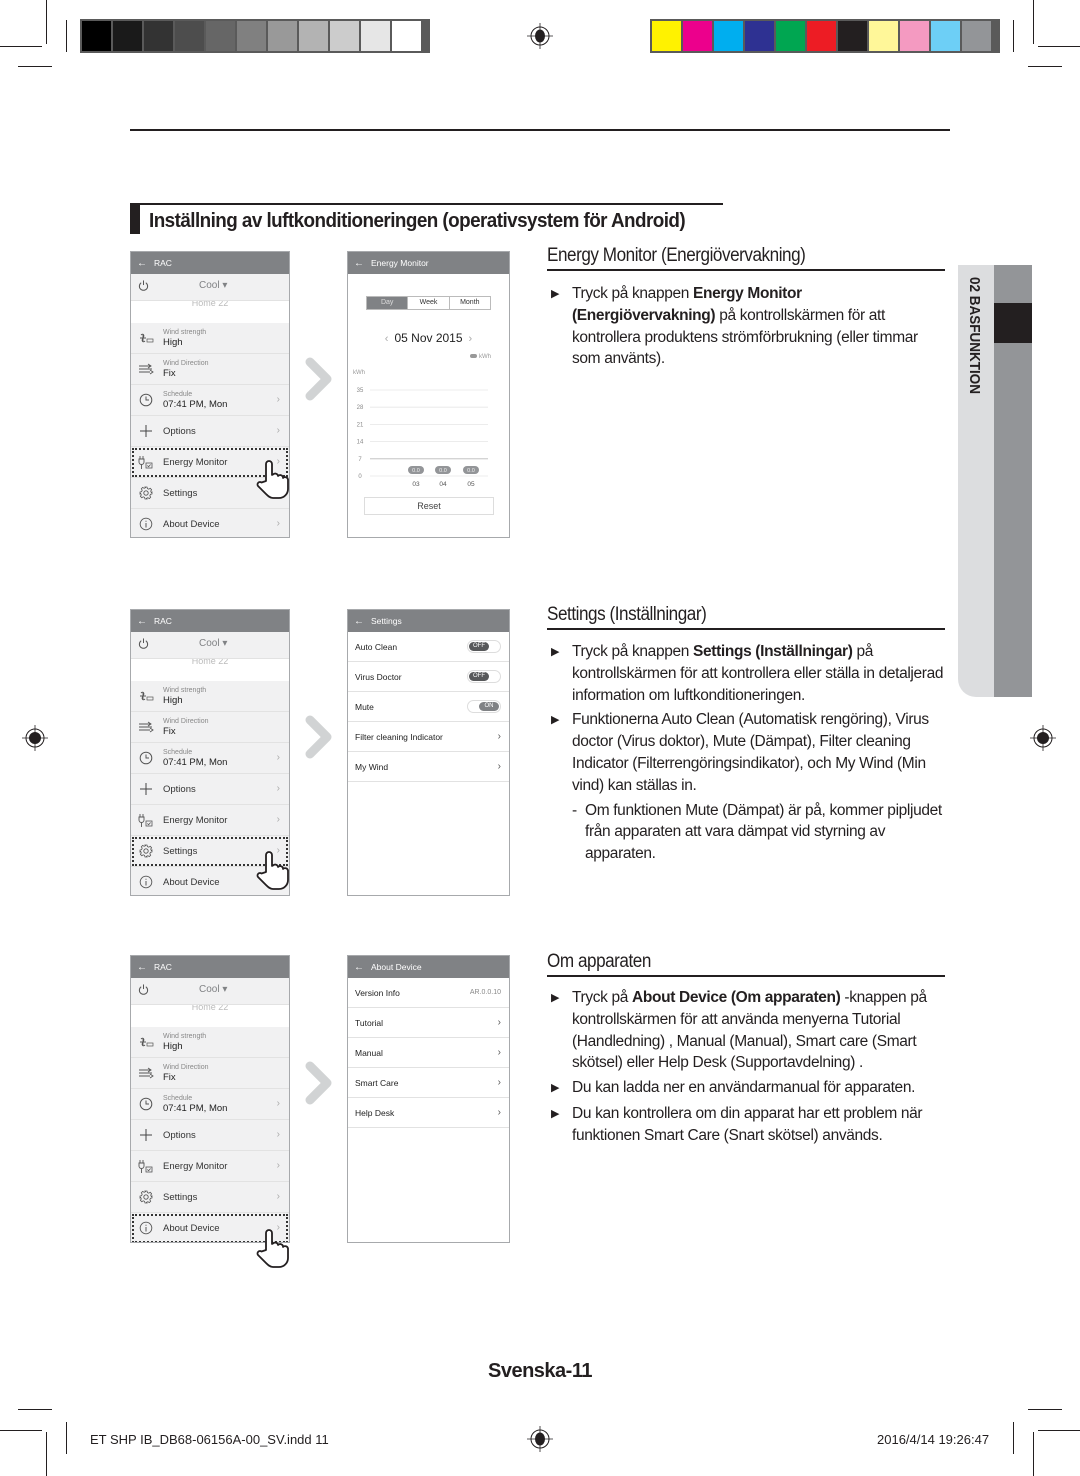 The image size is (1080, 1476). Describe the element at coordinates (386, 621) in the screenshot. I see `app-bar-title: Settings` at that location.